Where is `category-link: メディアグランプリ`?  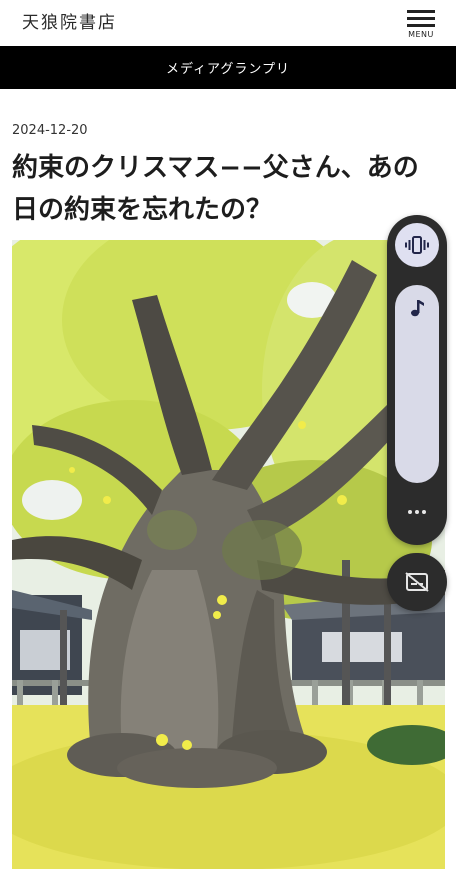
category-link: メディアグランプリ is located at coordinates (228, 67).